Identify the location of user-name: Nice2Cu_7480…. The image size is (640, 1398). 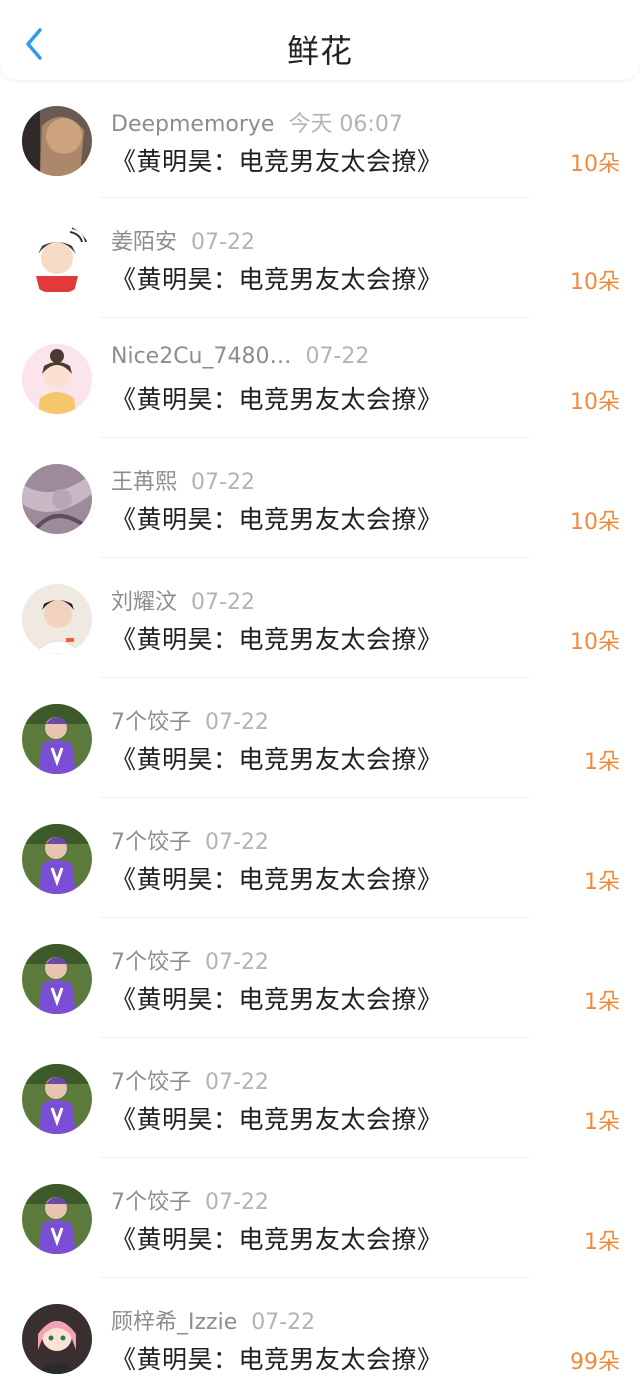
(201, 356).